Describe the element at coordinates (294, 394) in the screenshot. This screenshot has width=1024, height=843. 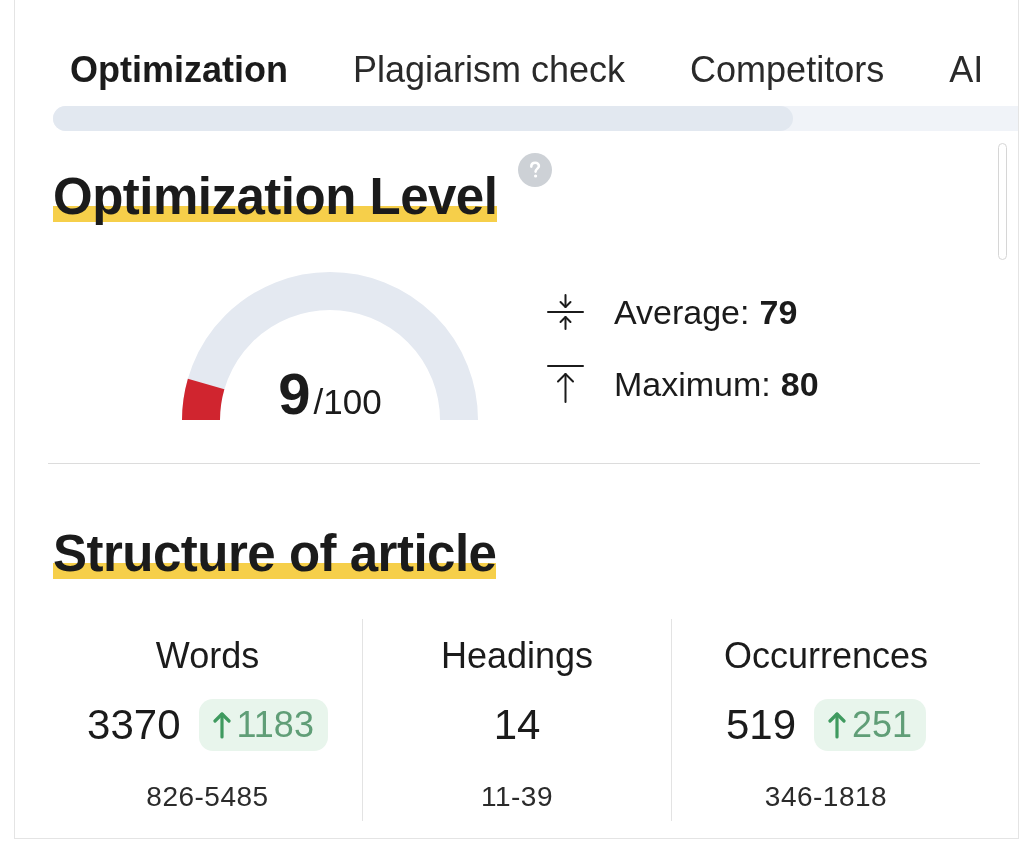
I see `score-value: 9` at that location.